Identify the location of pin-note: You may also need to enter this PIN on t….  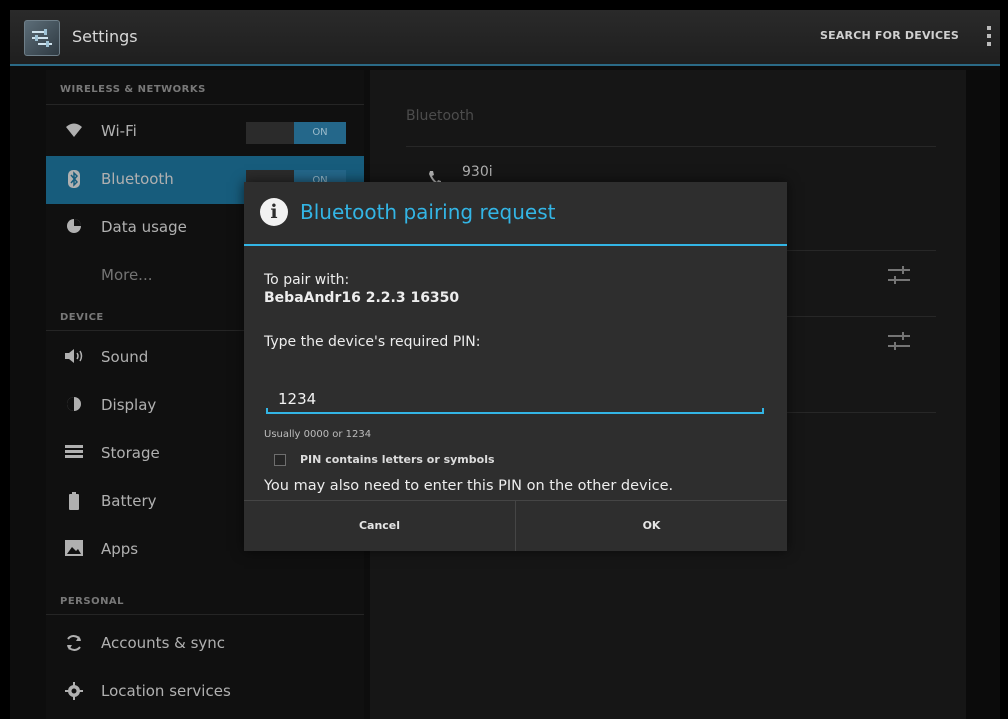
(469, 486).